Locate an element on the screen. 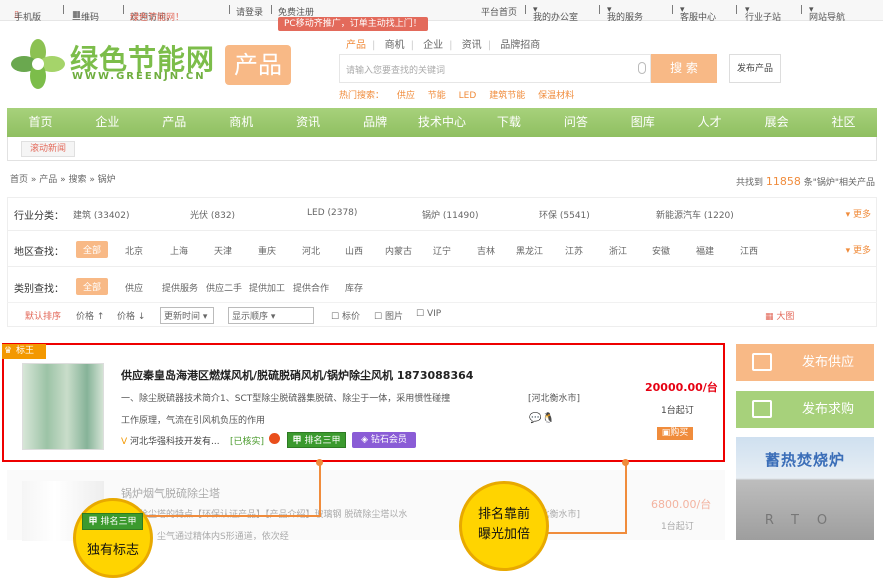 This screenshot has height=586, width=883. type-item: 供应 is located at coordinates (134, 287).